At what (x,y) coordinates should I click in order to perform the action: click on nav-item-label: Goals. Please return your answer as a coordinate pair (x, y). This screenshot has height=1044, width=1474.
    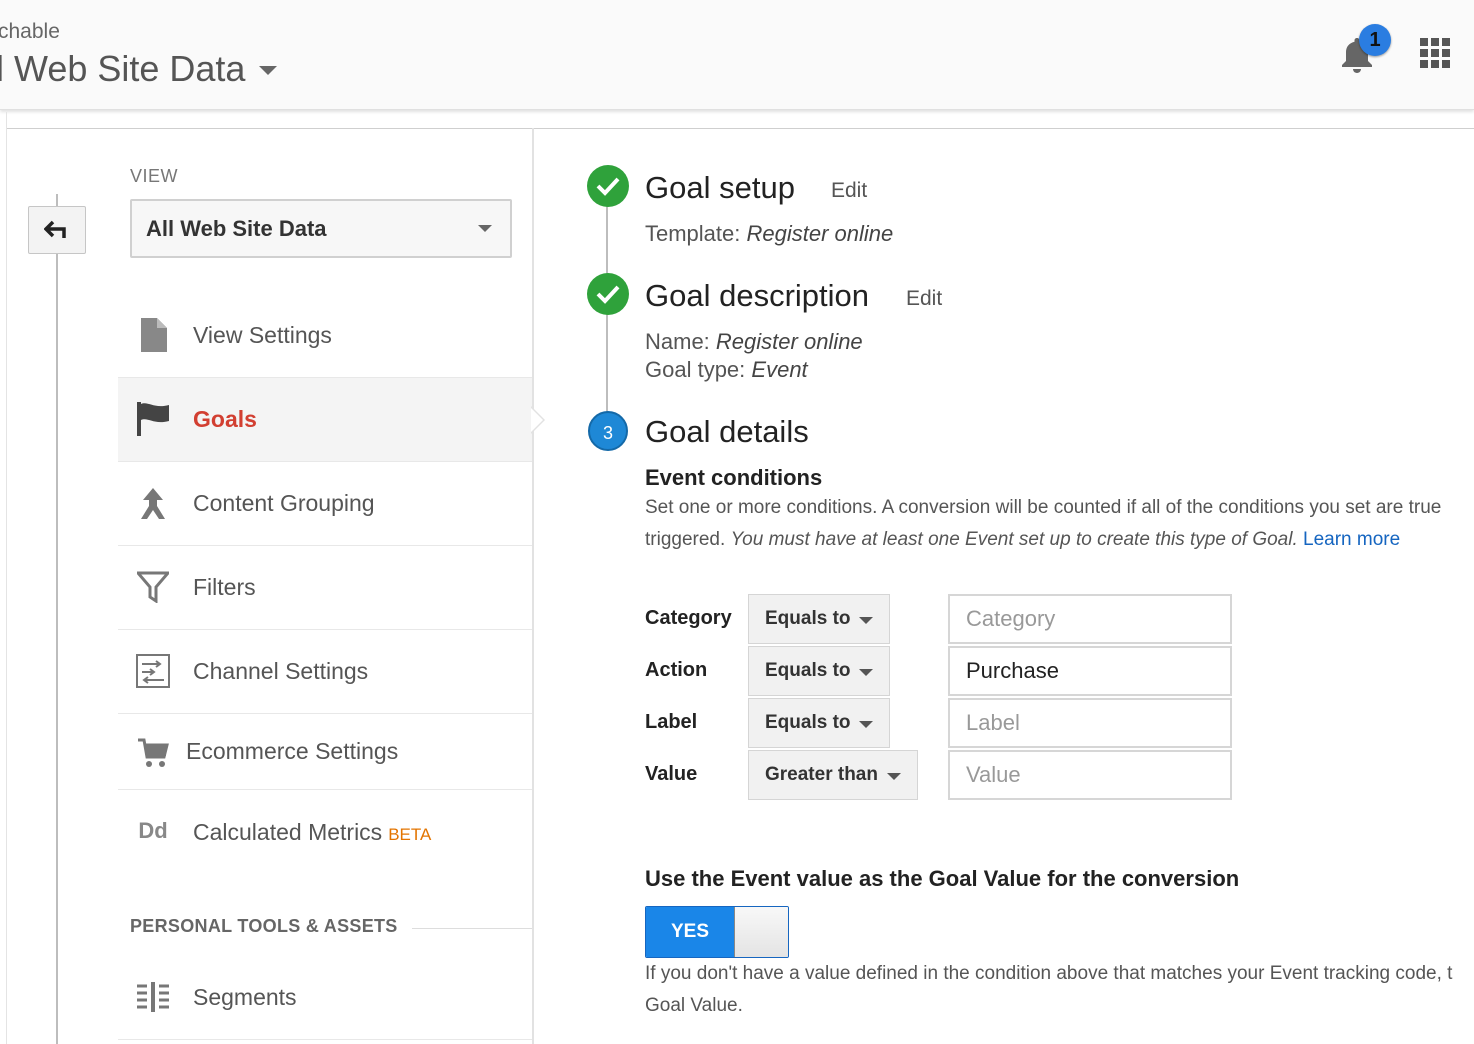
    Looking at the image, I should click on (225, 419).